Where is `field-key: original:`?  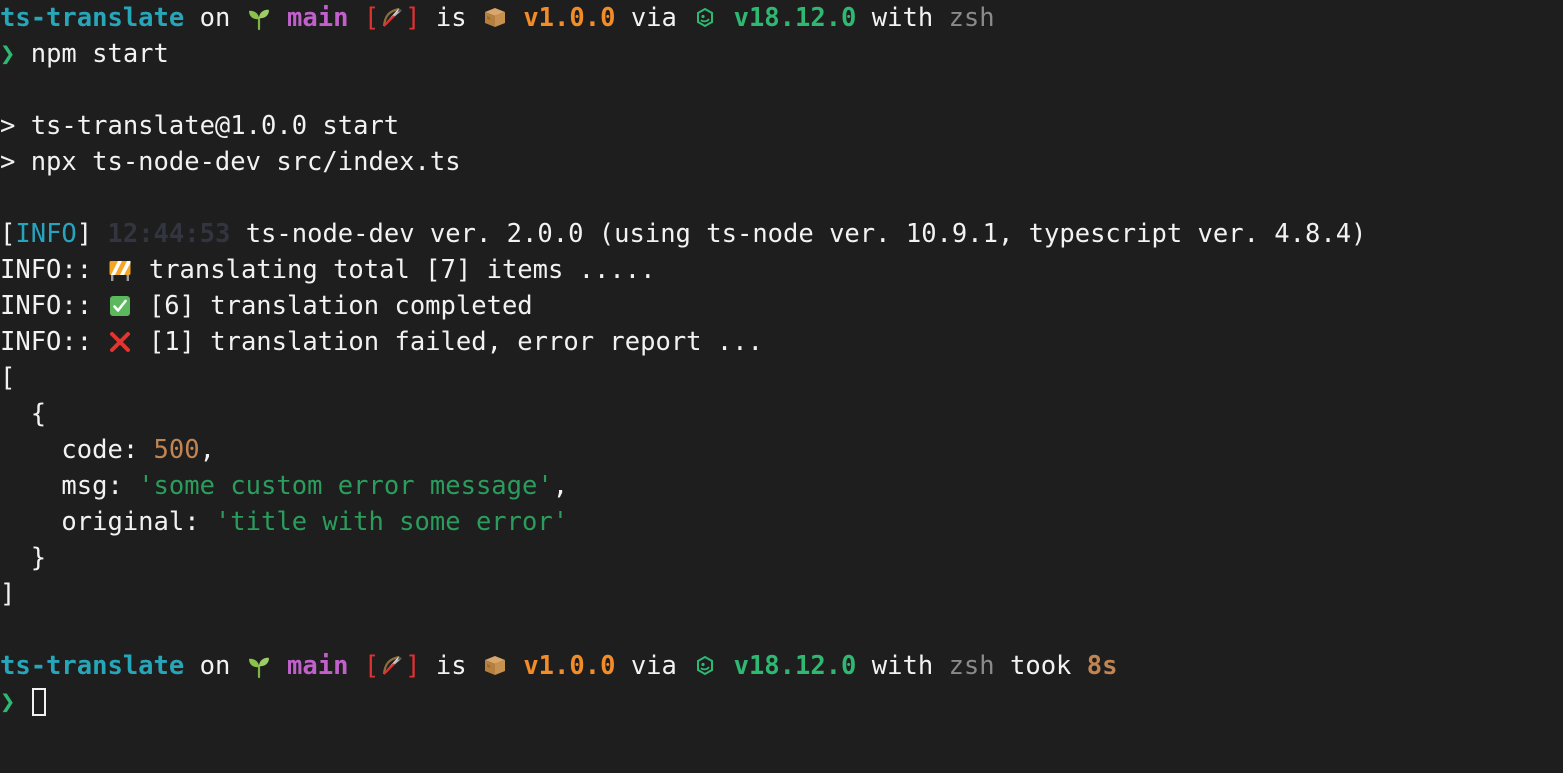 field-key: original: is located at coordinates (130, 522).